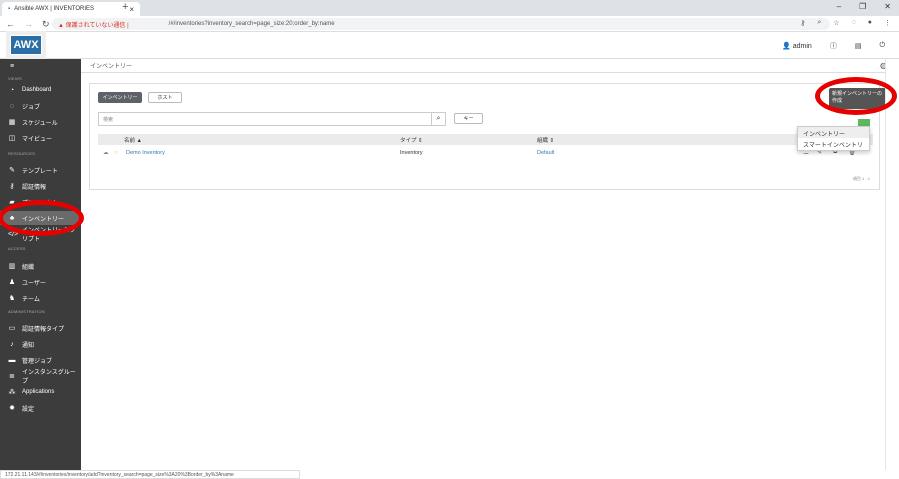  I want to click on user-menu: 👤 admin, so click(797, 46).